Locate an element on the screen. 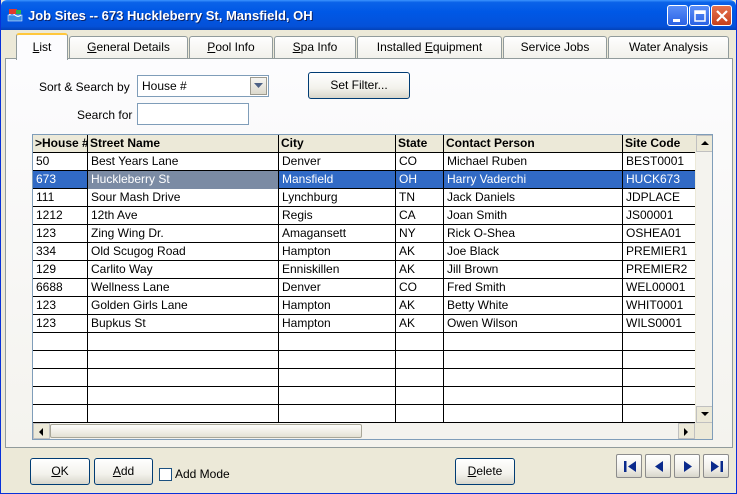  next-record-icon is located at coordinates (687, 466).